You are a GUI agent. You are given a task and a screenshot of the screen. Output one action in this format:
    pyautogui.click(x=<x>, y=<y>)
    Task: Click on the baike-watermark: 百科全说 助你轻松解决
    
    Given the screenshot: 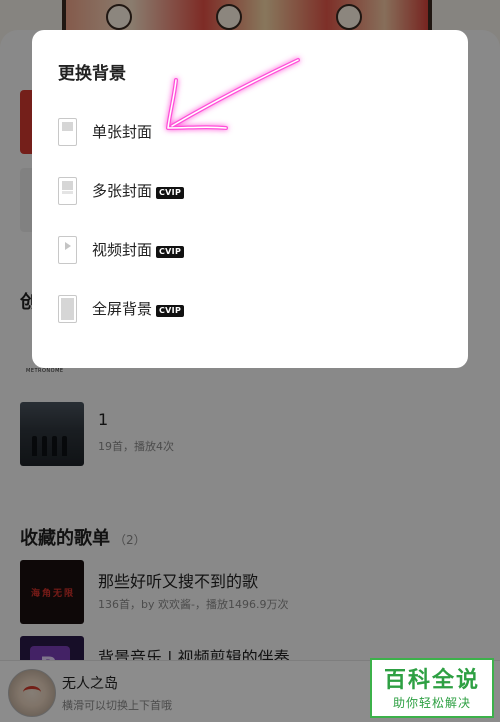 What is the action you would take?
    pyautogui.click(x=432, y=688)
    